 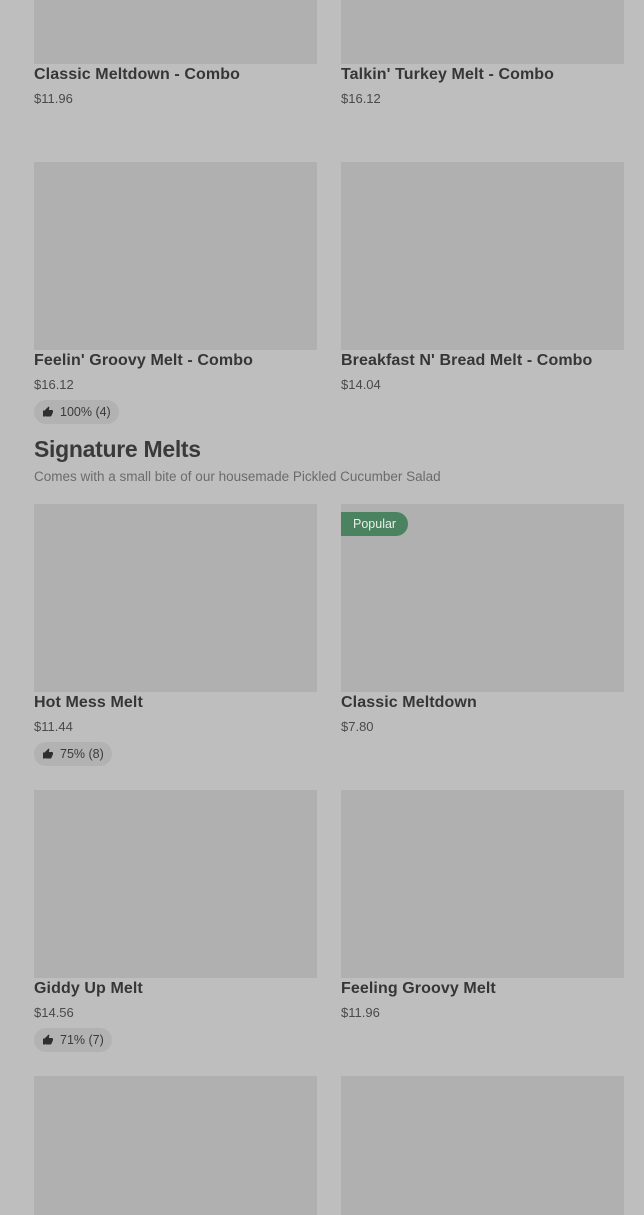 I want to click on rating-text: 75% (8), so click(x=82, y=754).